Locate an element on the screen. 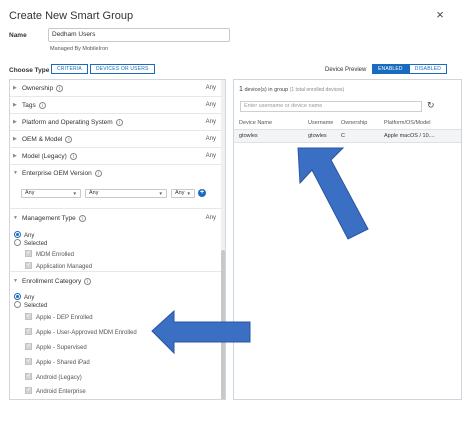  criteria-row-oem-model: ▶ OEM & Model i Any is located at coordinates (116, 139).